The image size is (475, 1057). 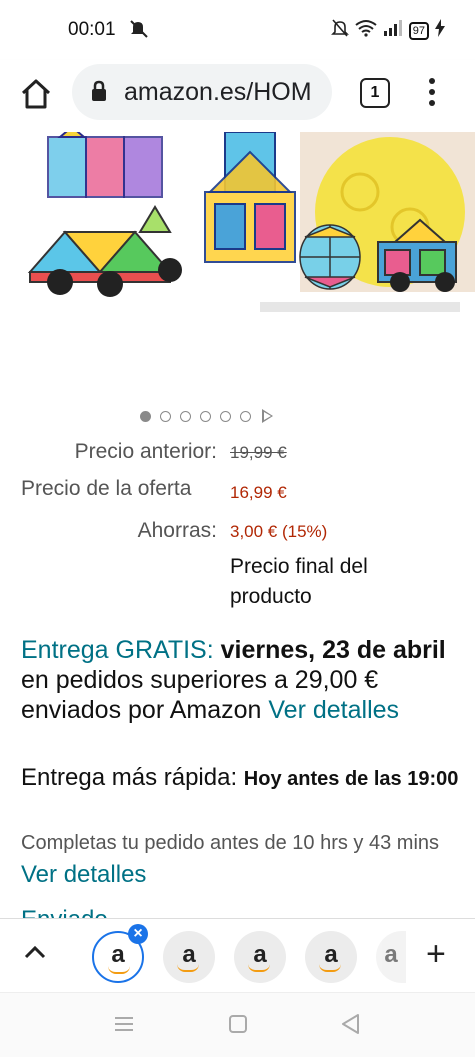 I want to click on home-nav-icon, so click(x=238, y=1026).